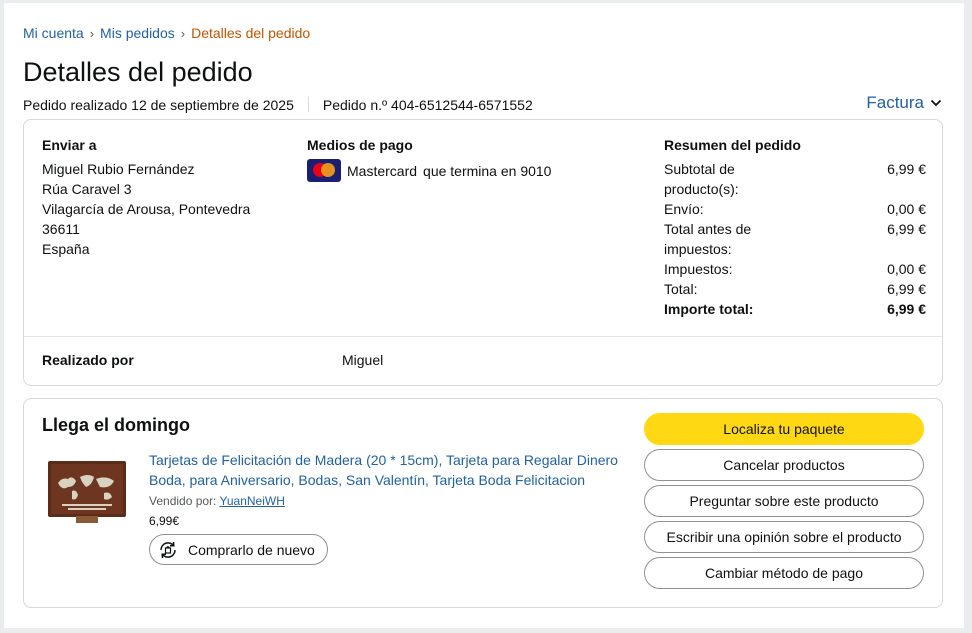 This screenshot has width=972, height=633. Describe the element at coordinates (61, 229) in the screenshot. I see `address-line: 36611` at that location.